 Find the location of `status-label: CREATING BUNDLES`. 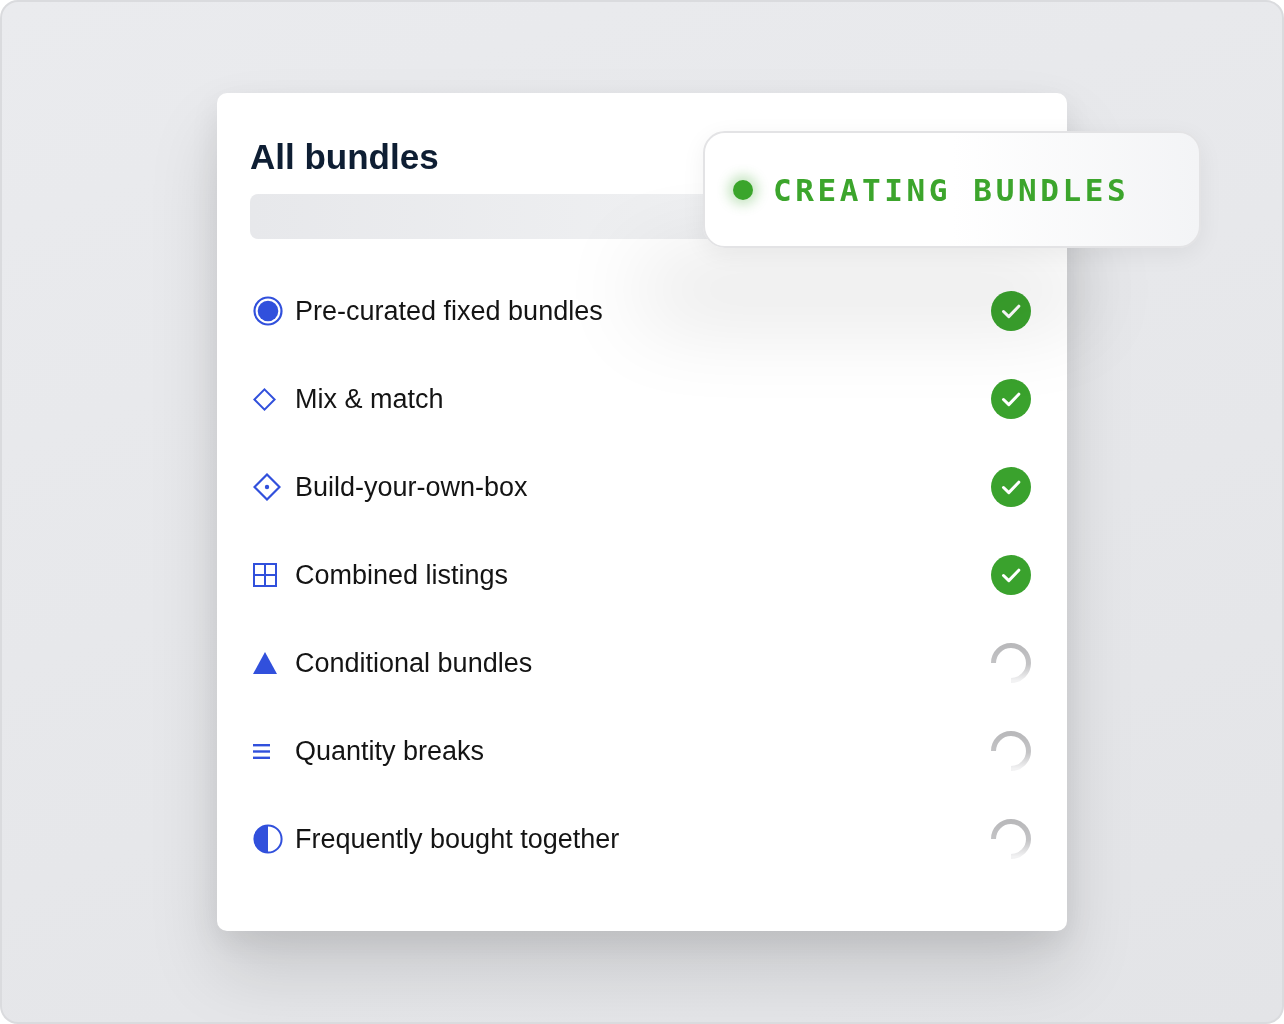

status-label: CREATING BUNDLES is located at coordinates (951, 189).